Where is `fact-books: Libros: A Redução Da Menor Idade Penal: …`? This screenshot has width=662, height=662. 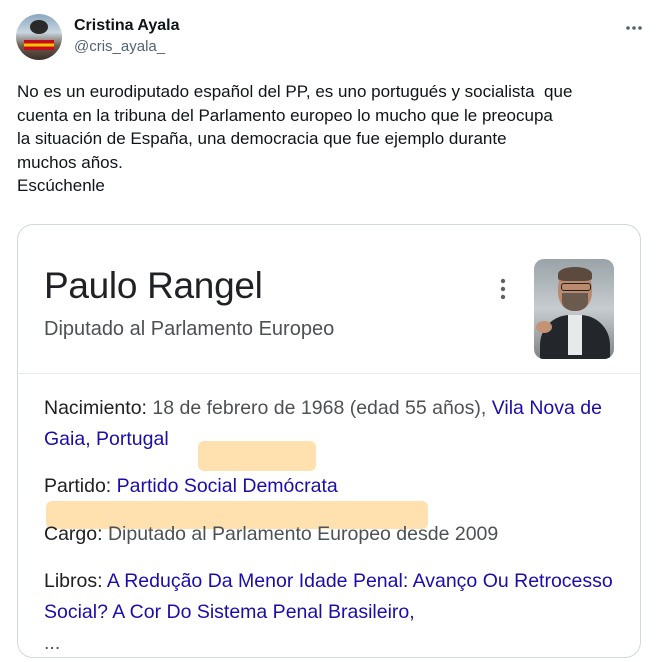
fact-books: Libros: A Redução Da Menor Idade Penal: … is located at coordinates (330, 611).